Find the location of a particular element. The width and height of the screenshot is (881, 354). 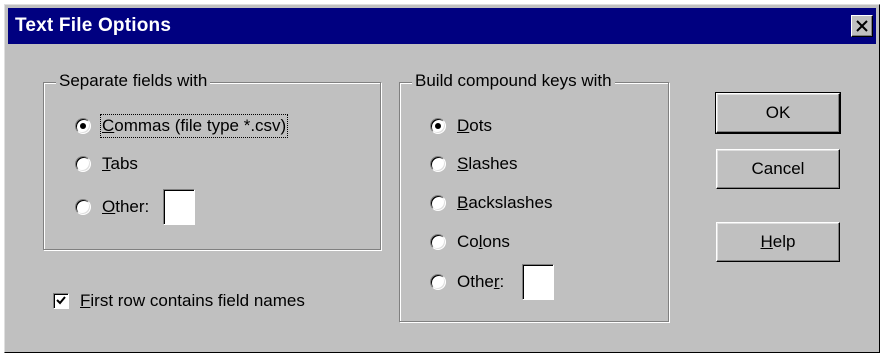

radio-backslashes-button is located at coordinates (438, 203).